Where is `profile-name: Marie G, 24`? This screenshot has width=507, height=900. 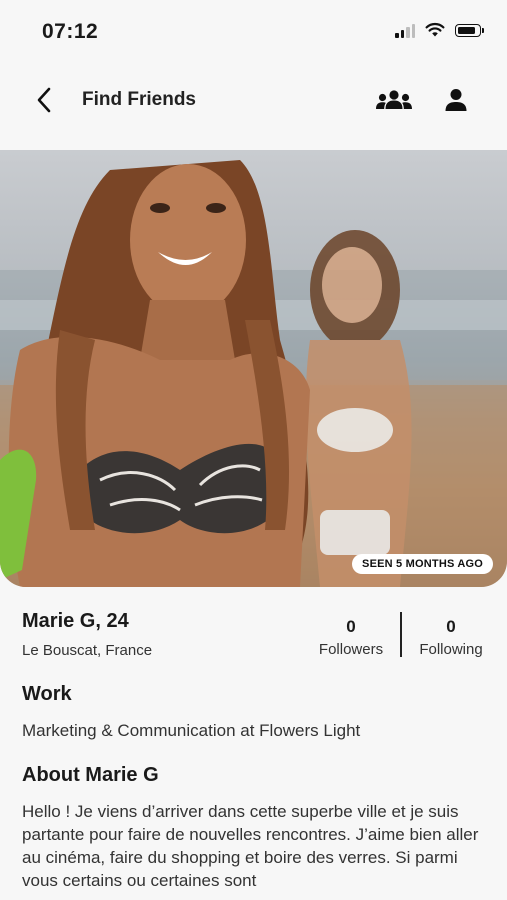
profile-name: Marie G, 24 is located at coordinates (75, 621).